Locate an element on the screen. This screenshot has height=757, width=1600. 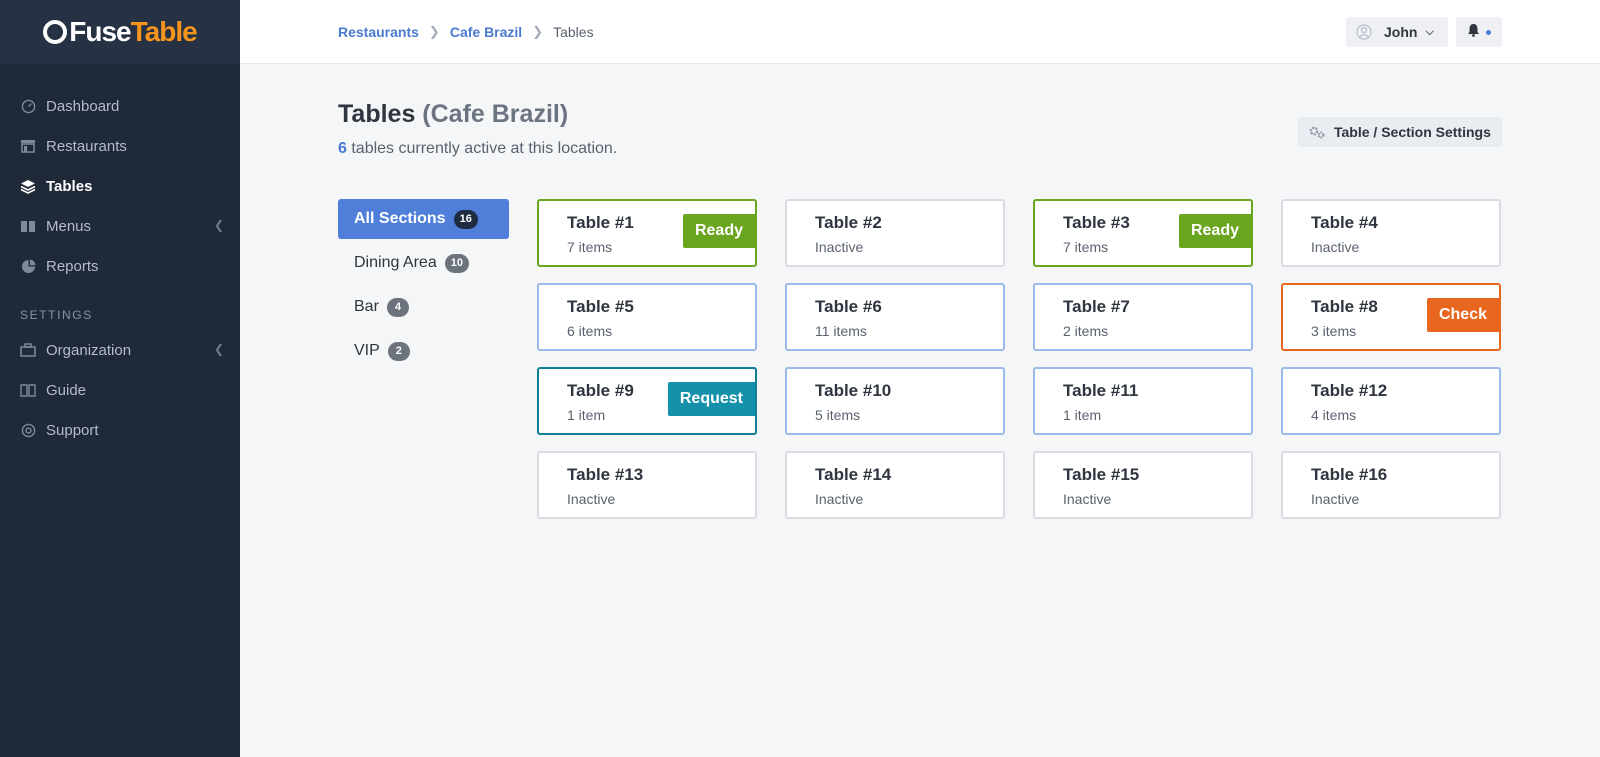
table-item-count: 11 items is located at coordinates (841, 331).